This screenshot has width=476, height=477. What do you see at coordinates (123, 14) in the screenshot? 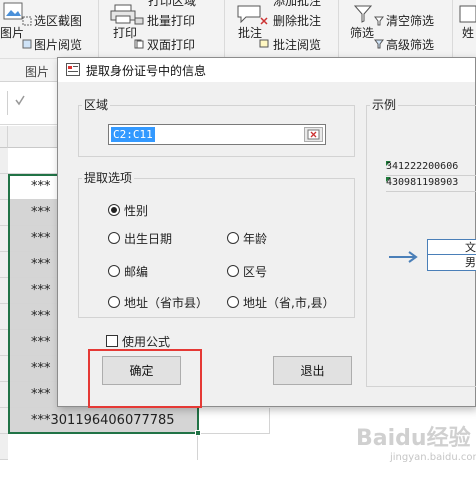
I see `printer-icon` at bounding box center [123, 14].